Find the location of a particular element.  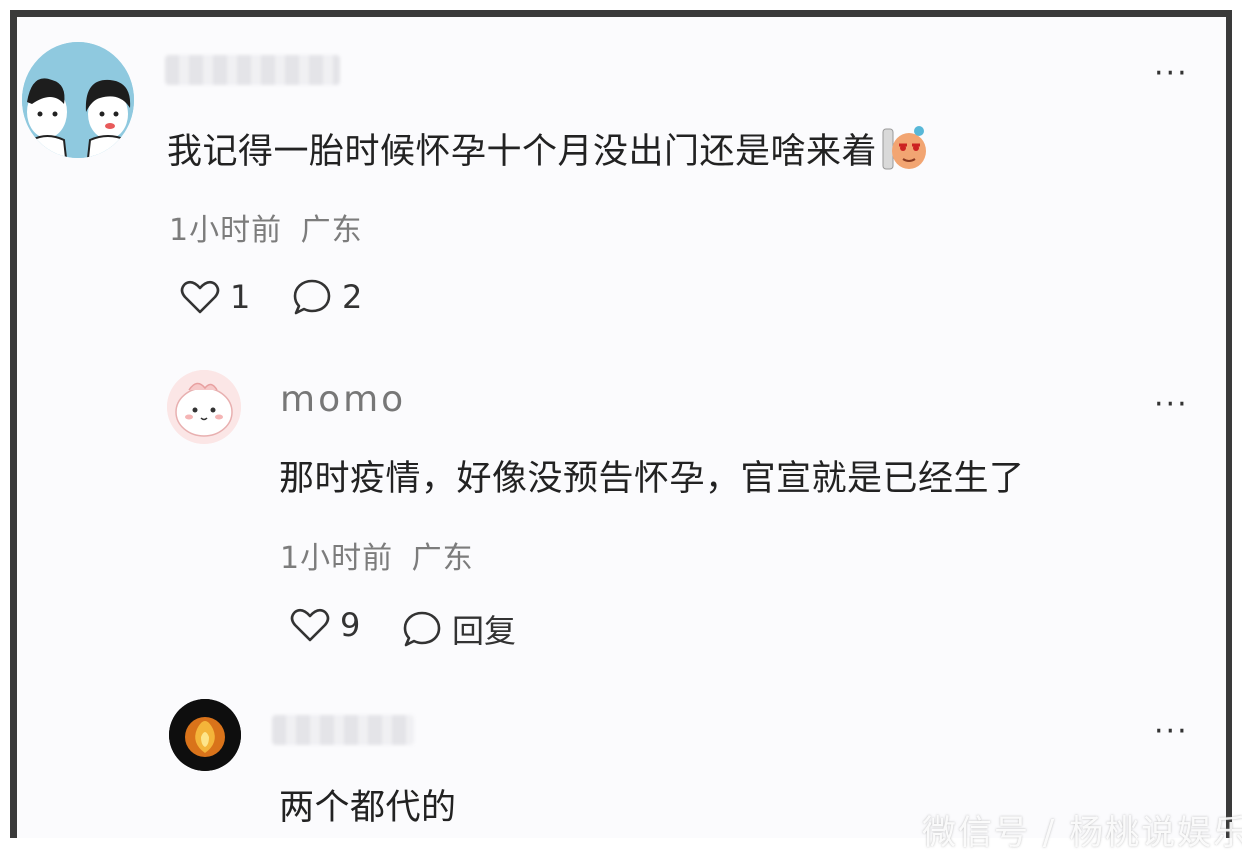

watermark: 微信号 / 杨桃说娱乐 is located at coordinates (1082, 833).